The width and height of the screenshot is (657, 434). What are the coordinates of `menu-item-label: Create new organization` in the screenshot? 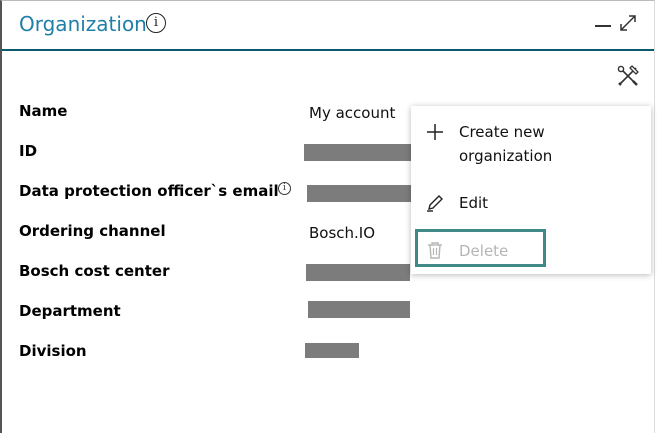 It's located at (506, 144).